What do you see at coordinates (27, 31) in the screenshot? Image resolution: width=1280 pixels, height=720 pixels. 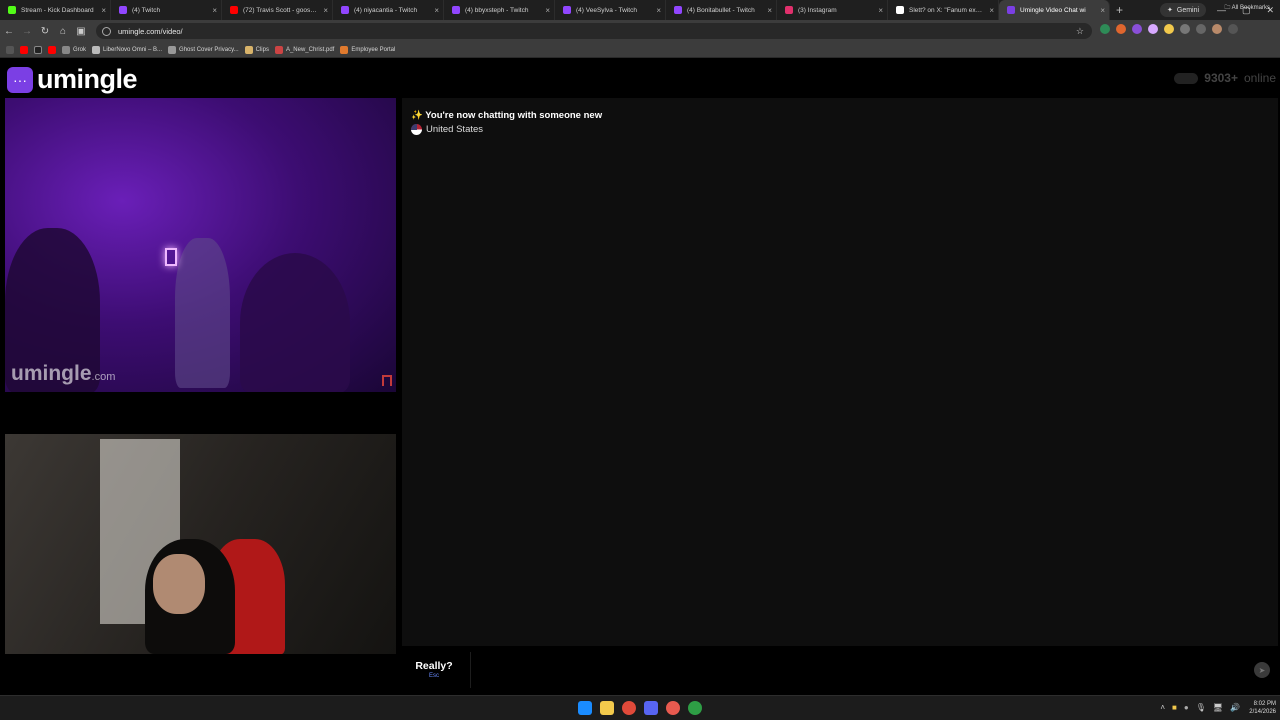 I see `forward-icon: →` at bounding box center [27, 31].